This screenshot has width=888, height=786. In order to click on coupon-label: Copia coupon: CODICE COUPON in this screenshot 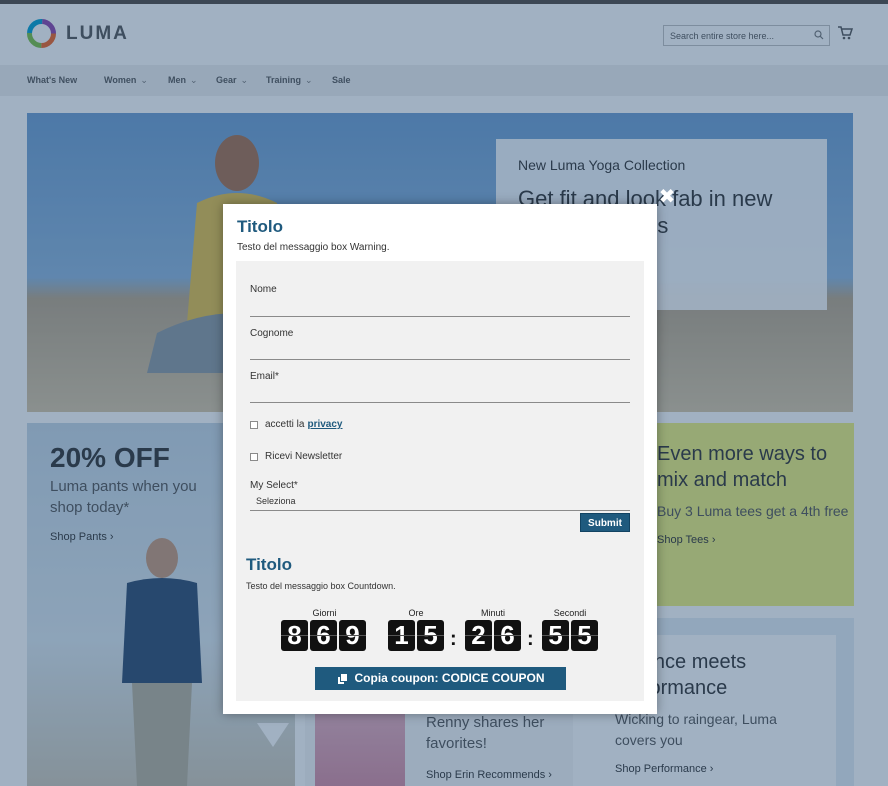, I will do `click(449, 678)`.